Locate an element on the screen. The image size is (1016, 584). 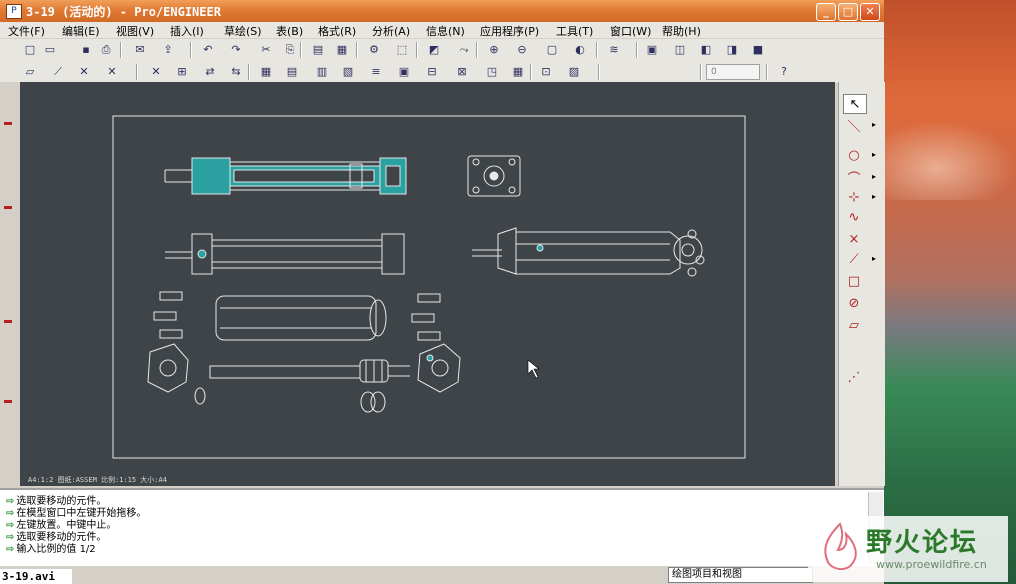
menu-file: 文件(F) is located at coordinates (26, 31).